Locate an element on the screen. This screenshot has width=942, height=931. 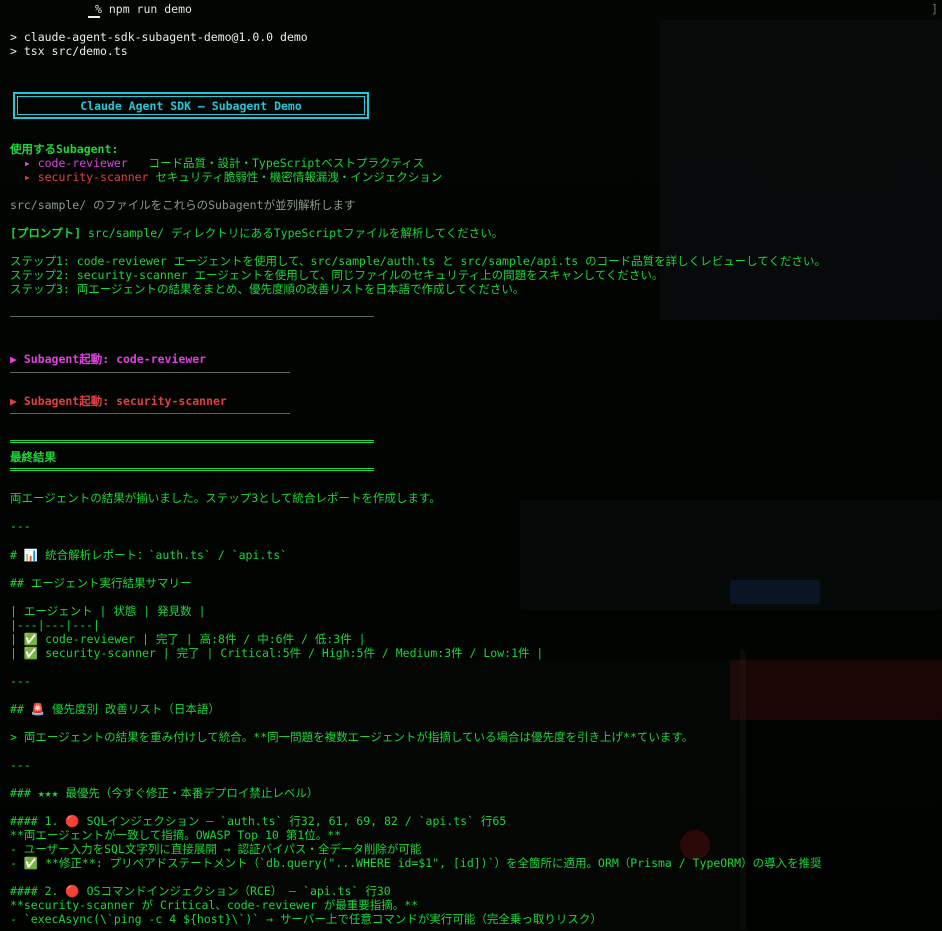
npm-script-line: > tsx src/demo.ts is located at coordinates (69, 51).